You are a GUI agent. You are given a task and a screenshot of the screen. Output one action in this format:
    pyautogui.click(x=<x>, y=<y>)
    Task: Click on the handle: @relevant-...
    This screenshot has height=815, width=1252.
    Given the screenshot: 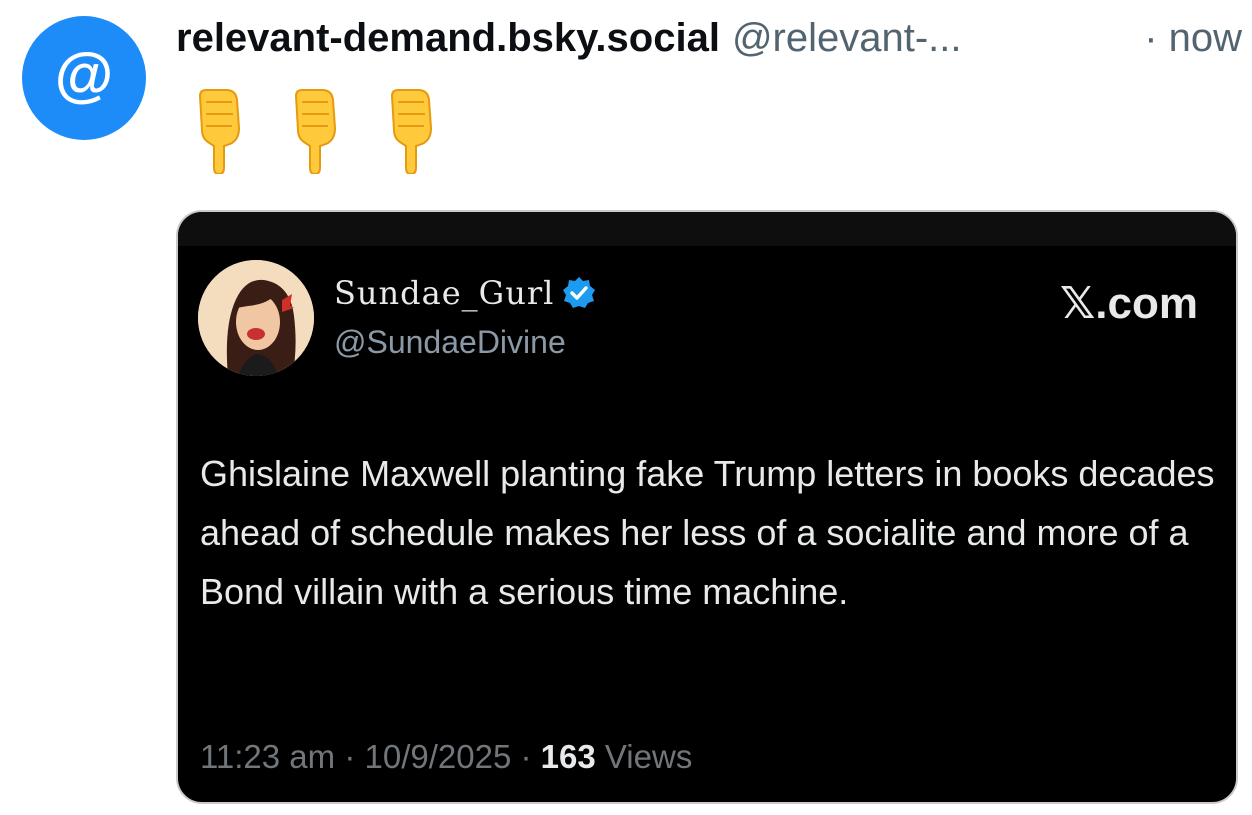 What is the action you would take?
    pyautogui.click(x=847, y=38)
    